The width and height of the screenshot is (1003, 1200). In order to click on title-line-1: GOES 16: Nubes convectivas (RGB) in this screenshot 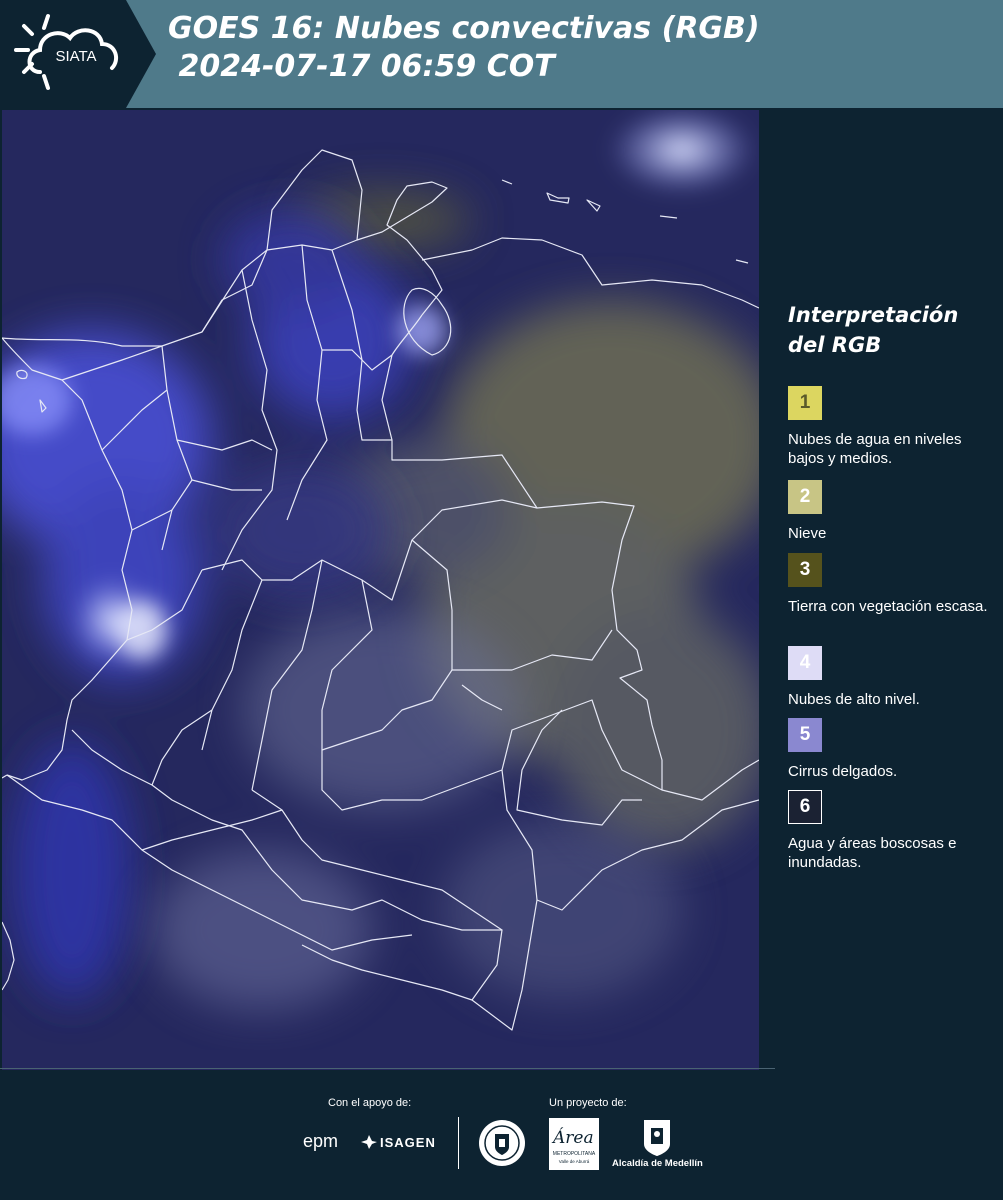, I will do `click(464, 28)`.